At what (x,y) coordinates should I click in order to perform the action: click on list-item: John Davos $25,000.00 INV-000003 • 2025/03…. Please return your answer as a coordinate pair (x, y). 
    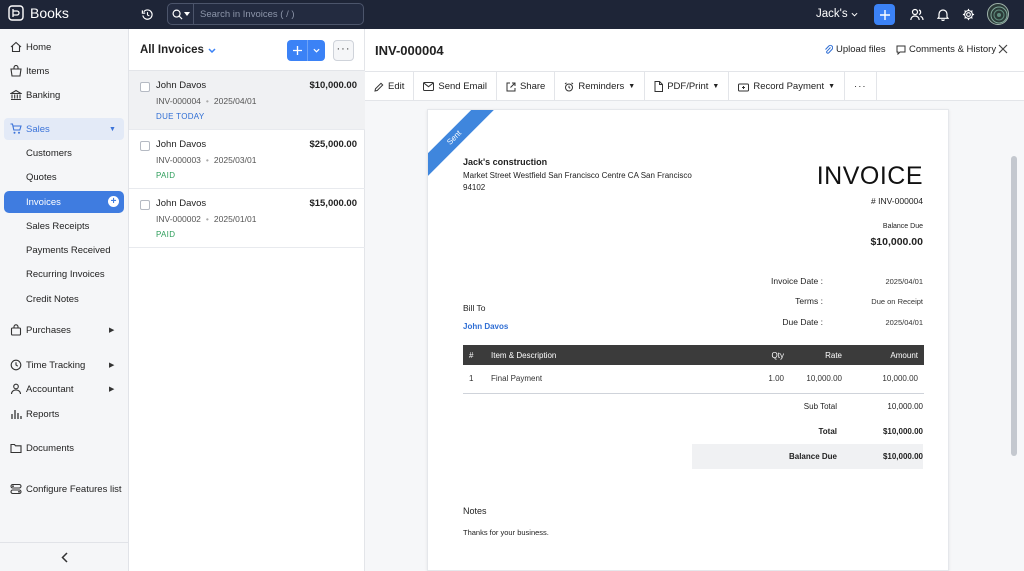
    Looking at the image, I should click on (247, 159).